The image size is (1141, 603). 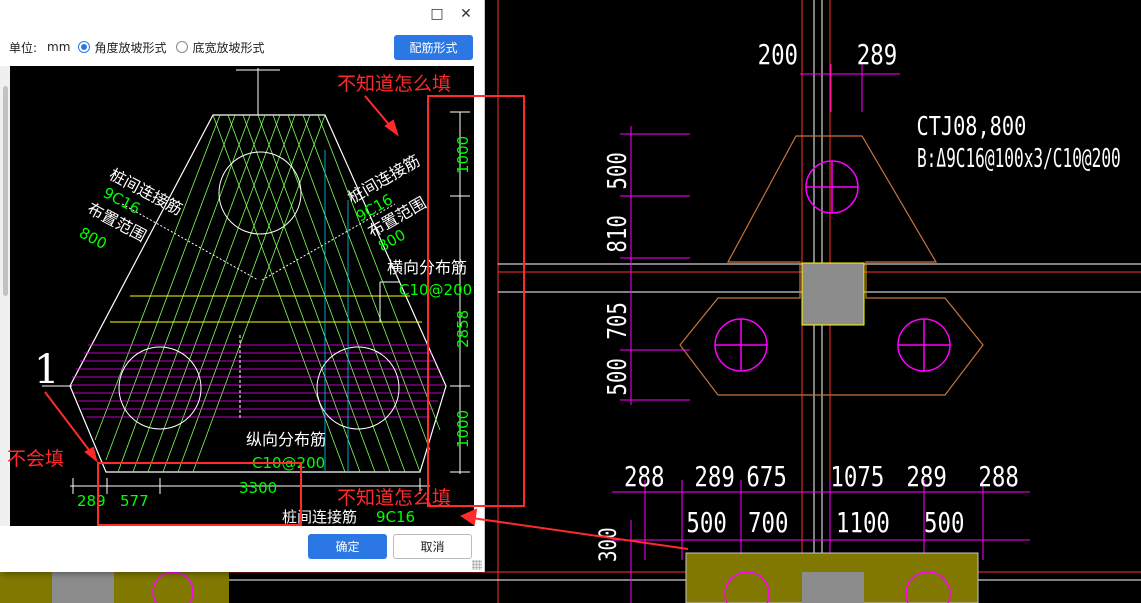 What do you see at coordinates (863, 521) in the screenshot?
I see `dim-row2-2: 1100` at bounding box center [863, 521].